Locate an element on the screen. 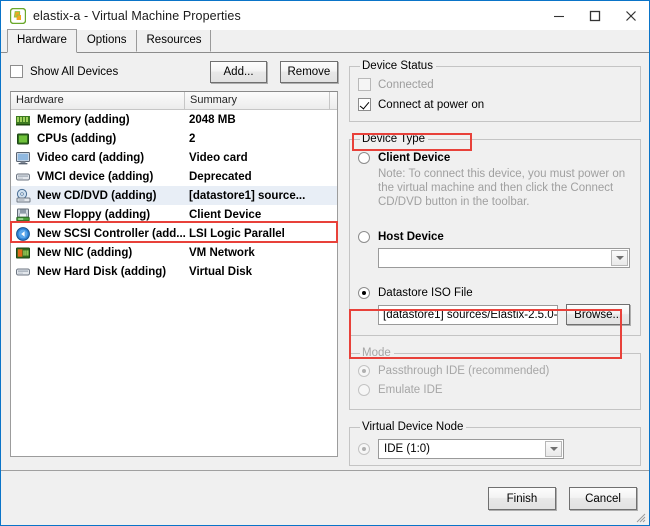 This screenshot has width=650, height=526. hardware-name: CPUs (adding) is located at coordinates (77, 138).